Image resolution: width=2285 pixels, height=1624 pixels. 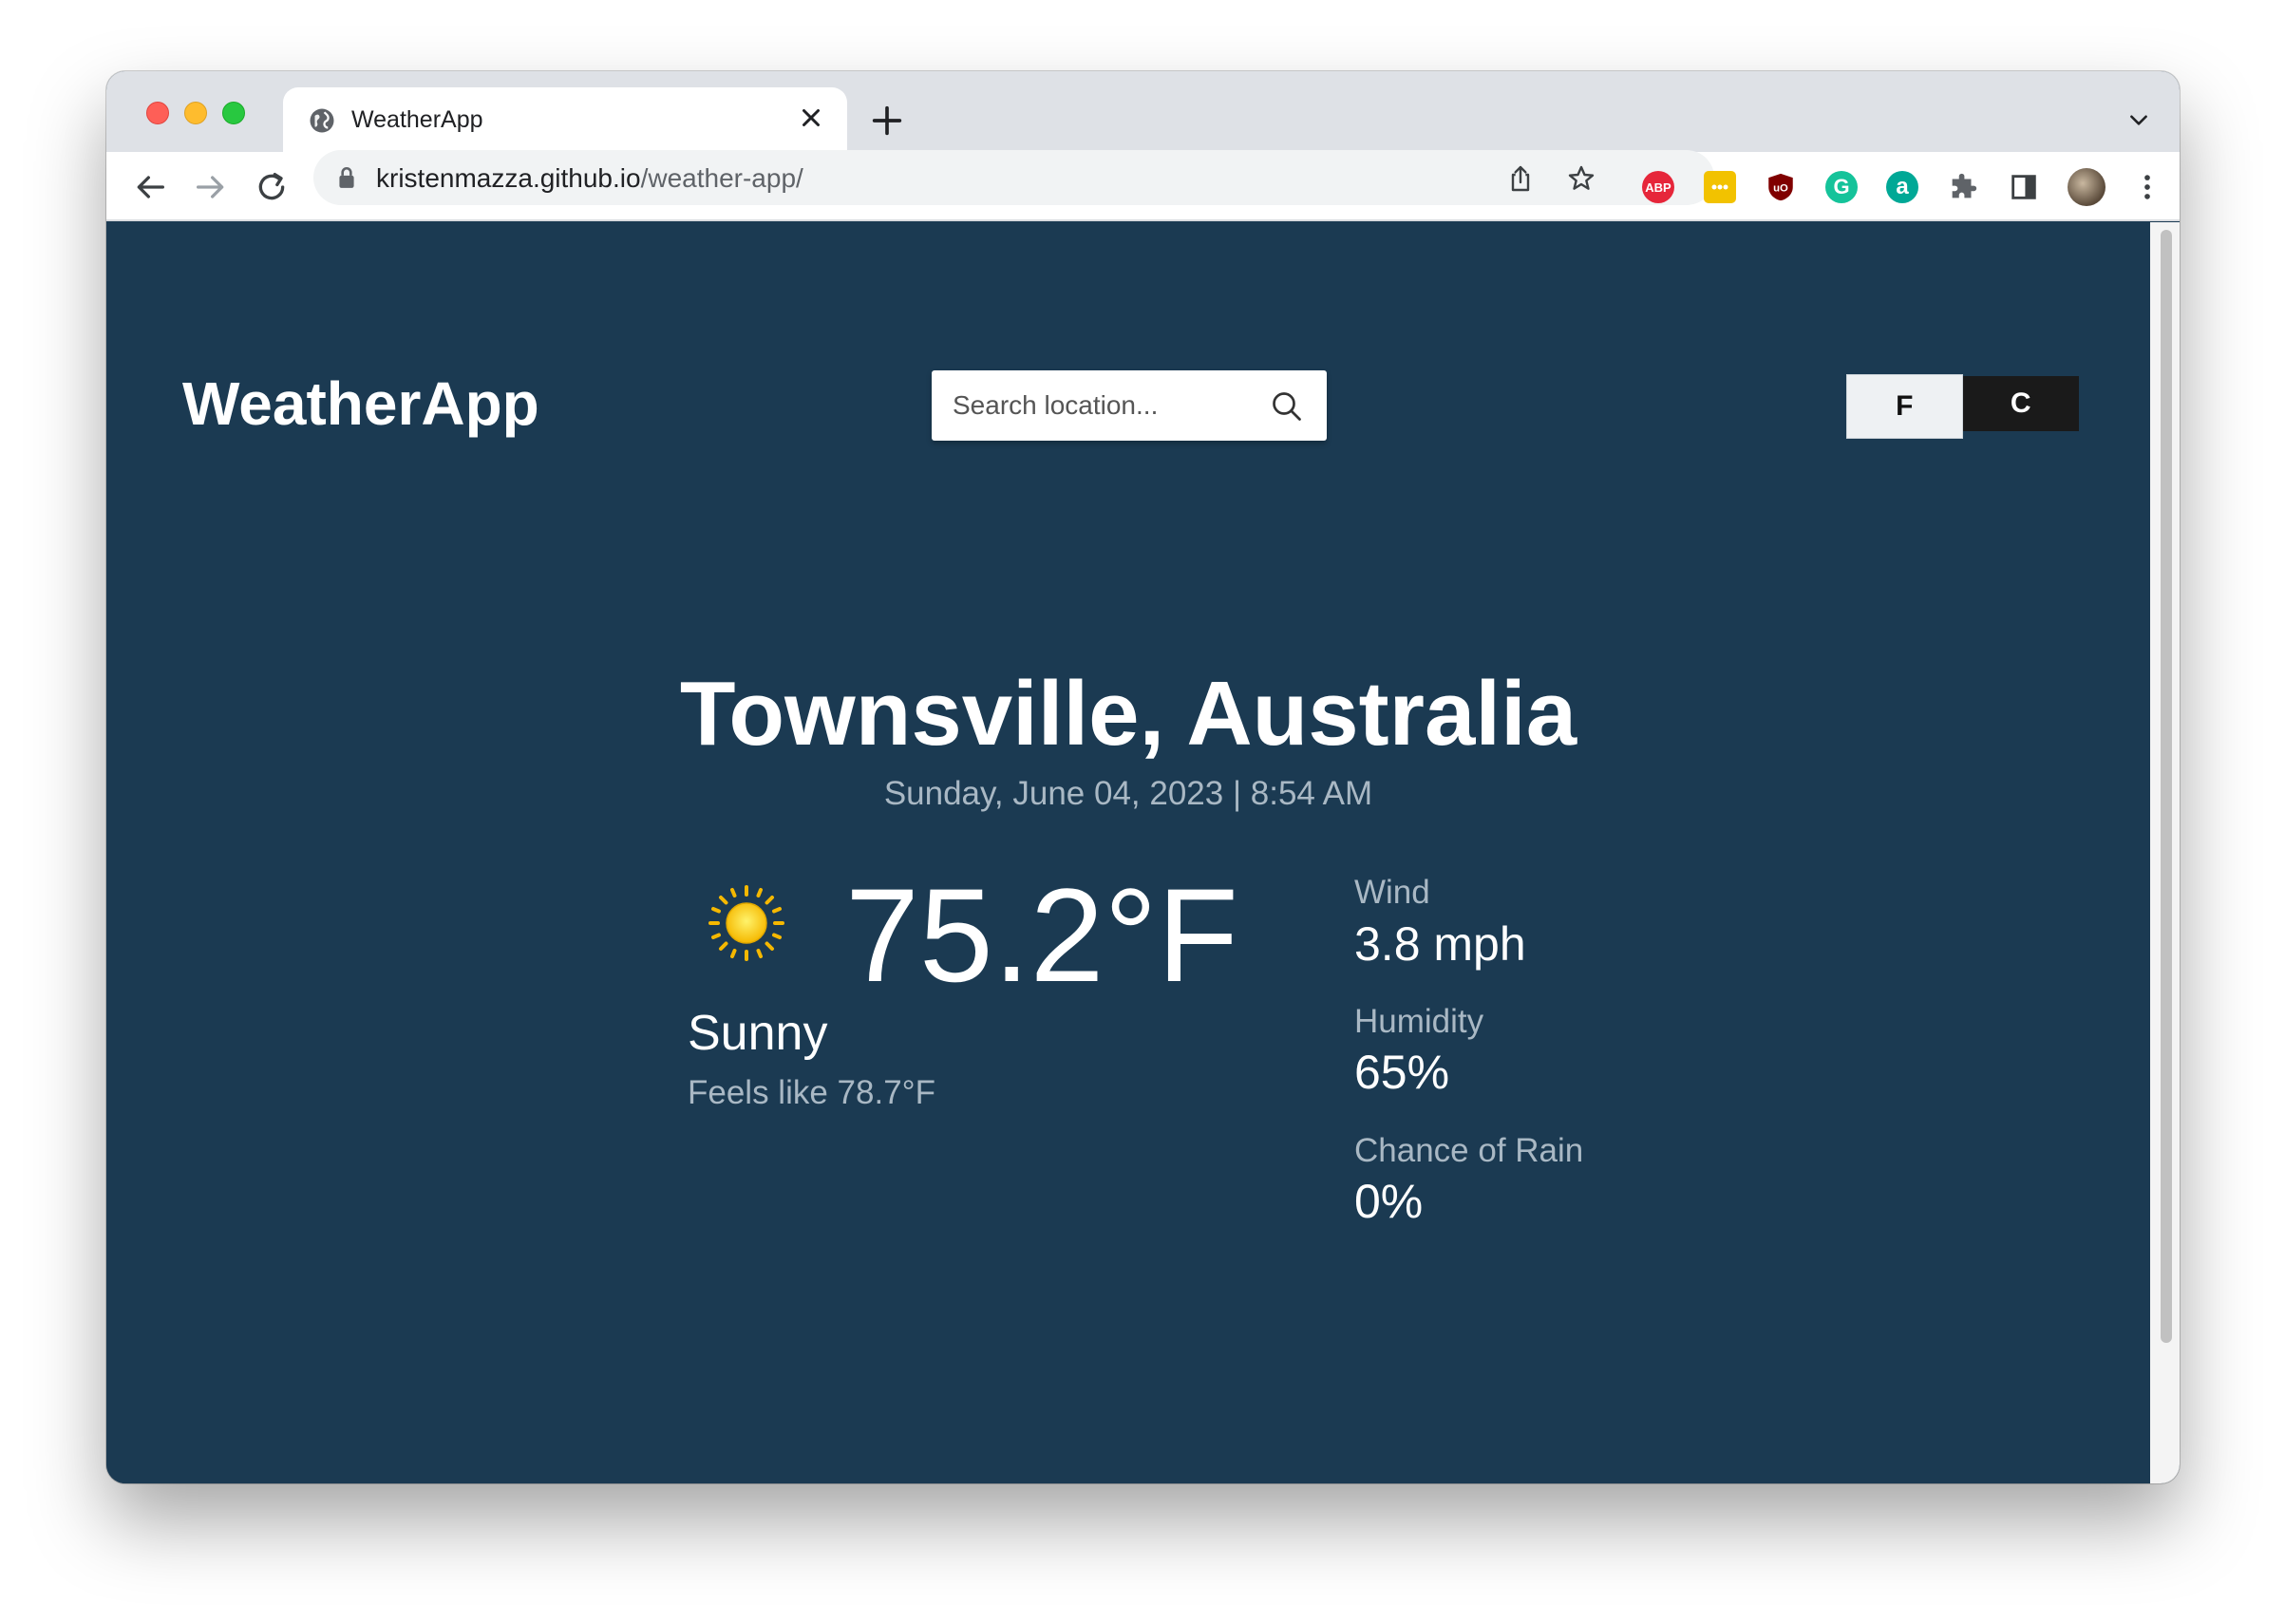 I want to click on svg-text: uO, so click(x=1780, y=188).